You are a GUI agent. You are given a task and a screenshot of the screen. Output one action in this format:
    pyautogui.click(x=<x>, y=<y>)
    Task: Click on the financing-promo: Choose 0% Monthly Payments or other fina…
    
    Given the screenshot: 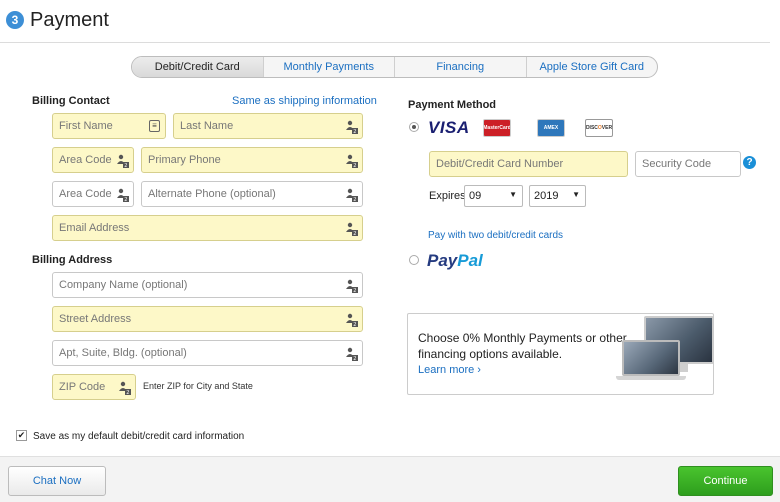 What is the action you would take?
    pyautogui.click(x=560, y=354)
    